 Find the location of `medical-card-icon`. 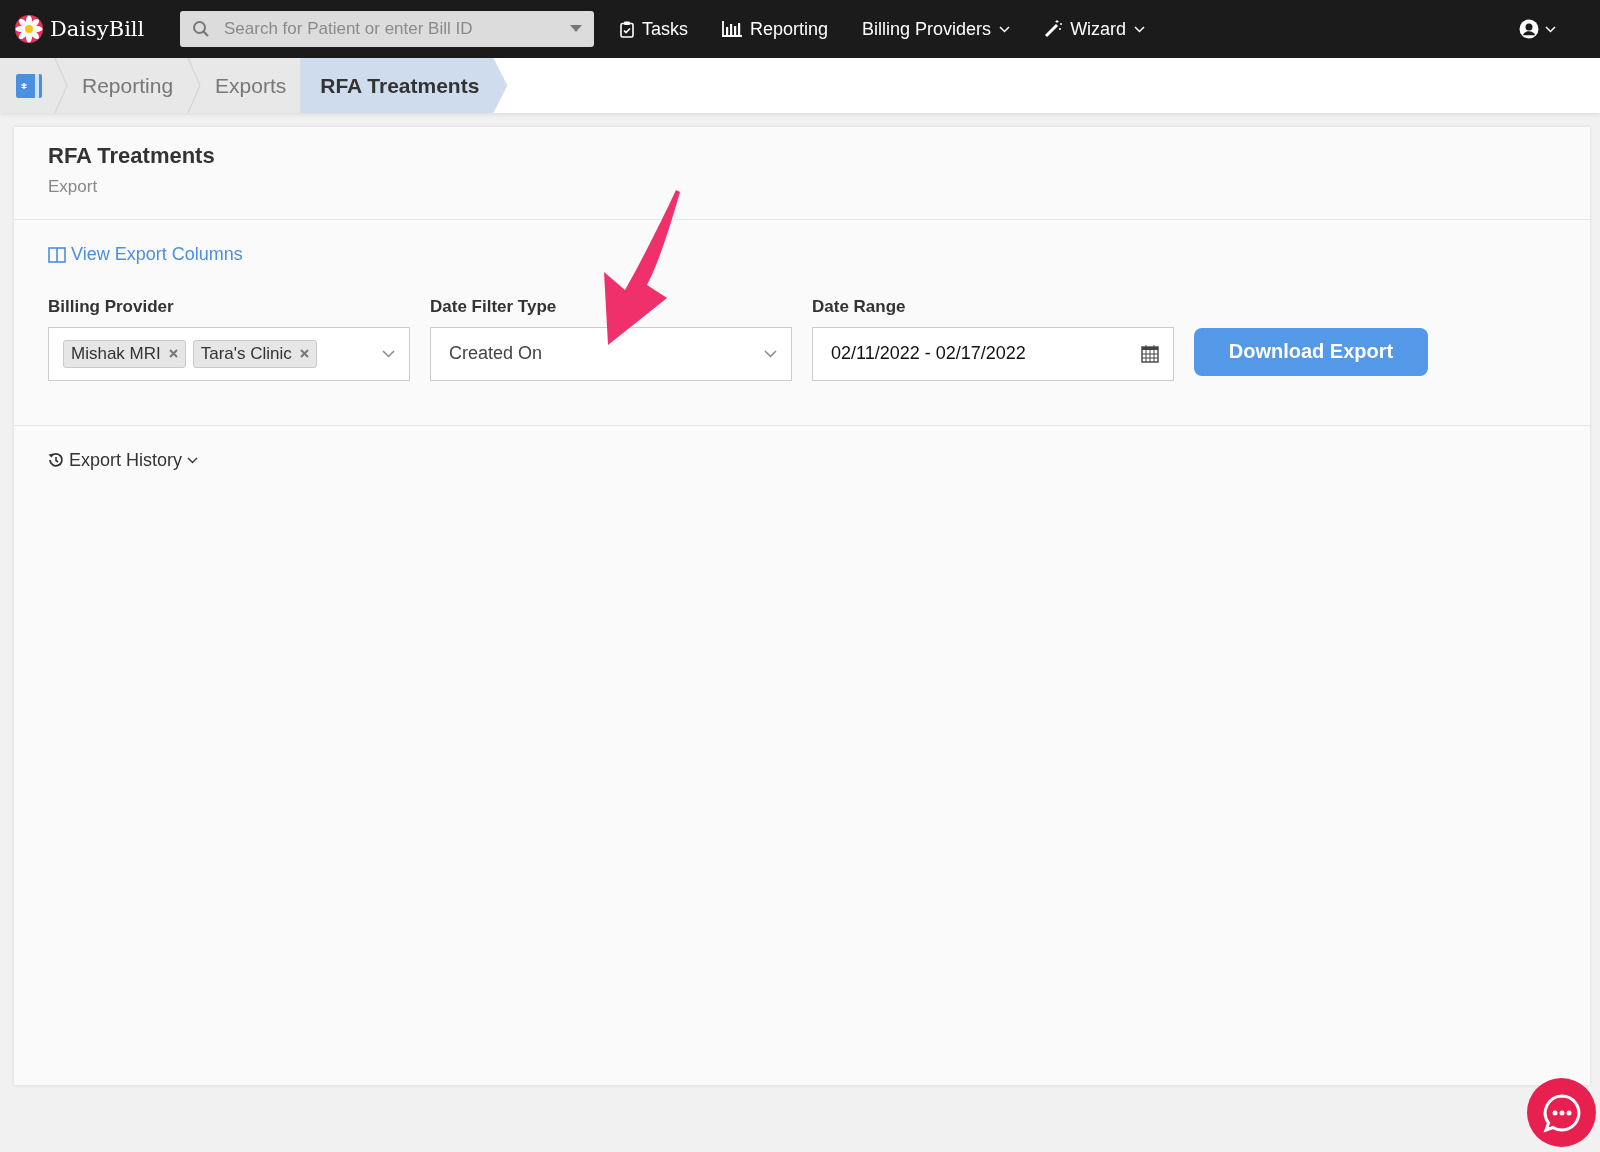

medical-card-icon is located at coordinates (29, 85).